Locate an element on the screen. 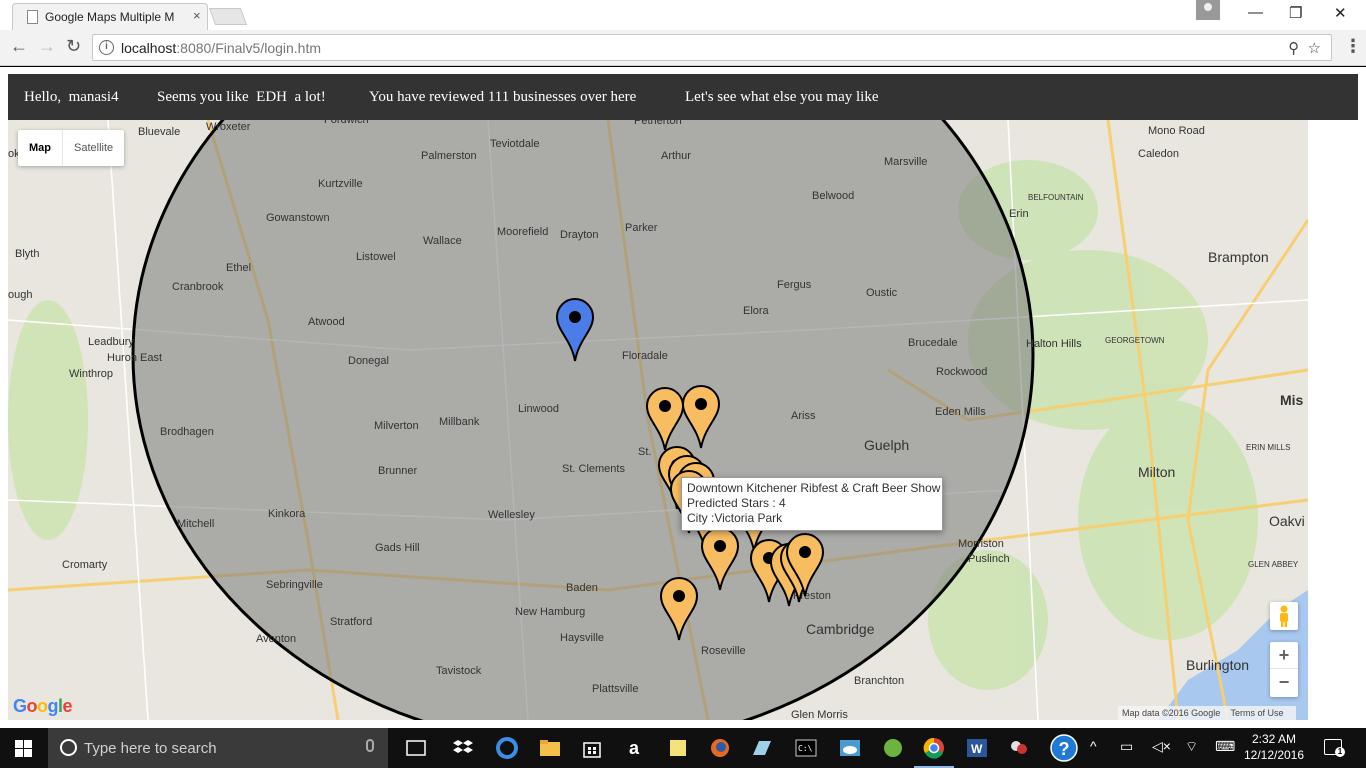  back-icon: ← is located at coordinates (19, 46).